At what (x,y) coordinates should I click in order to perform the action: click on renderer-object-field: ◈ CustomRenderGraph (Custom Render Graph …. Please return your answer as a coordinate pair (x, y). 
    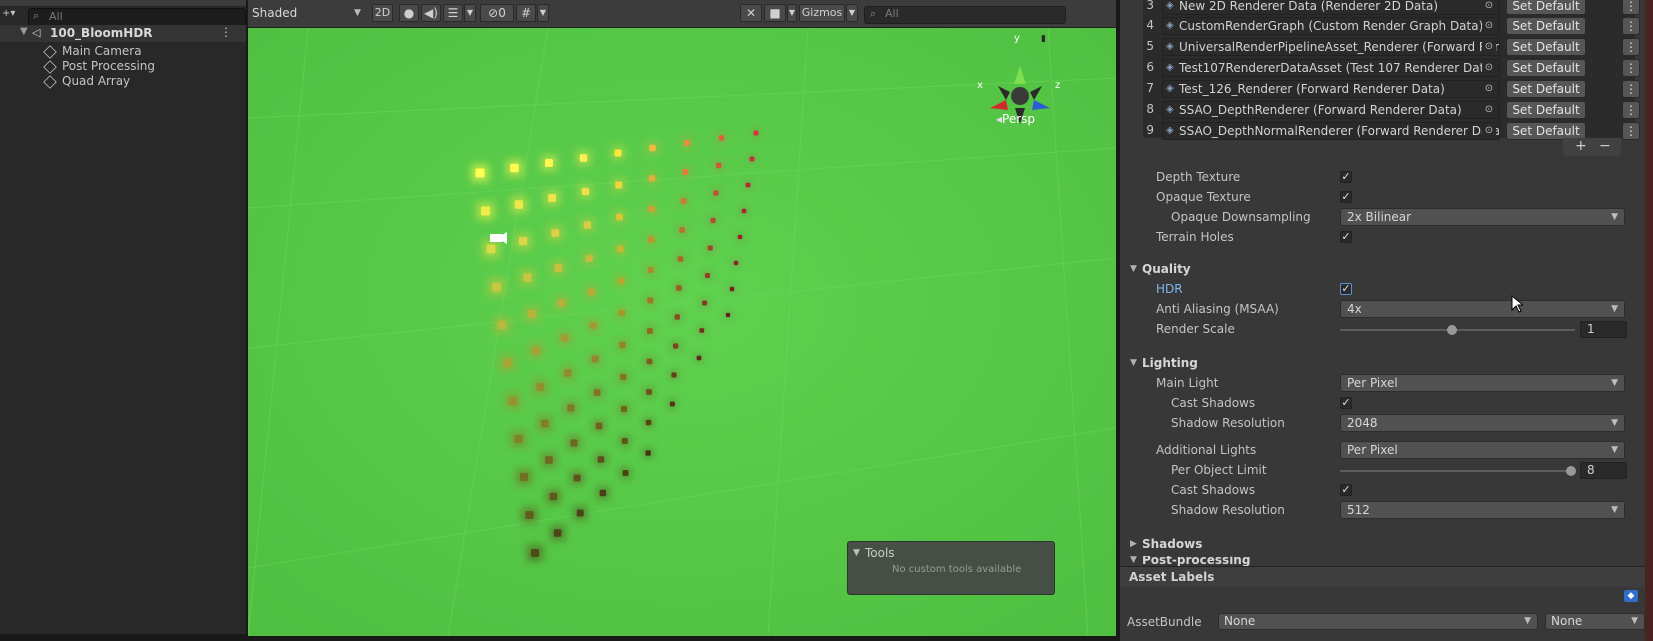
    Looking at the image, I should click on (1331, 26).